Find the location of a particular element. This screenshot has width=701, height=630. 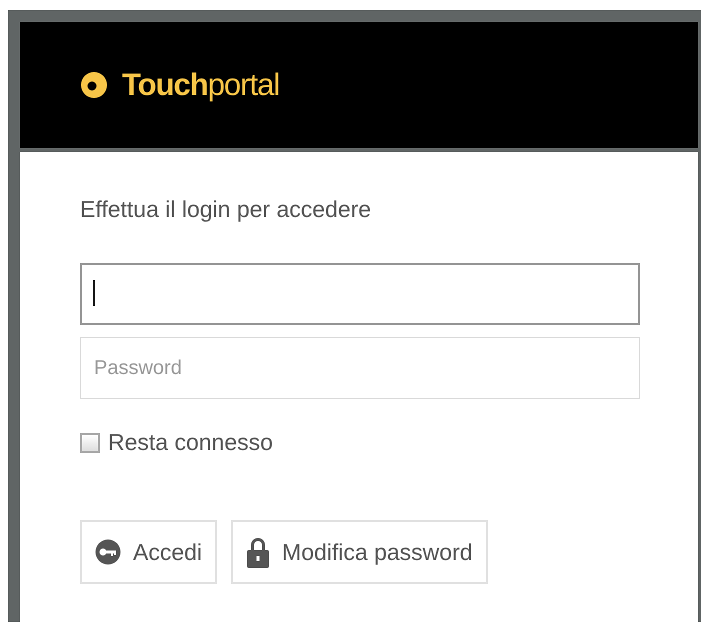

change-password-button: Modifica password is located at coordinates (359, 552).